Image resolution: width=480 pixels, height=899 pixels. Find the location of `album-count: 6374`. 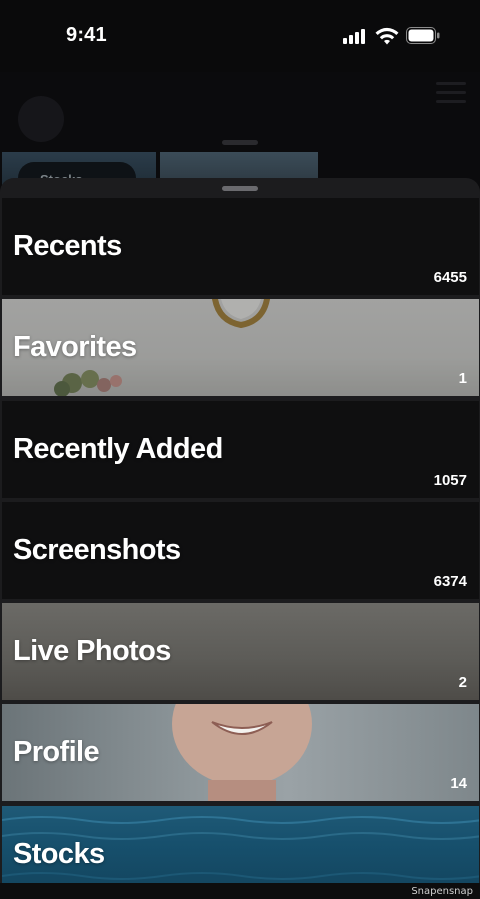

album-count: 6374 is located at coordinates (450, 581).